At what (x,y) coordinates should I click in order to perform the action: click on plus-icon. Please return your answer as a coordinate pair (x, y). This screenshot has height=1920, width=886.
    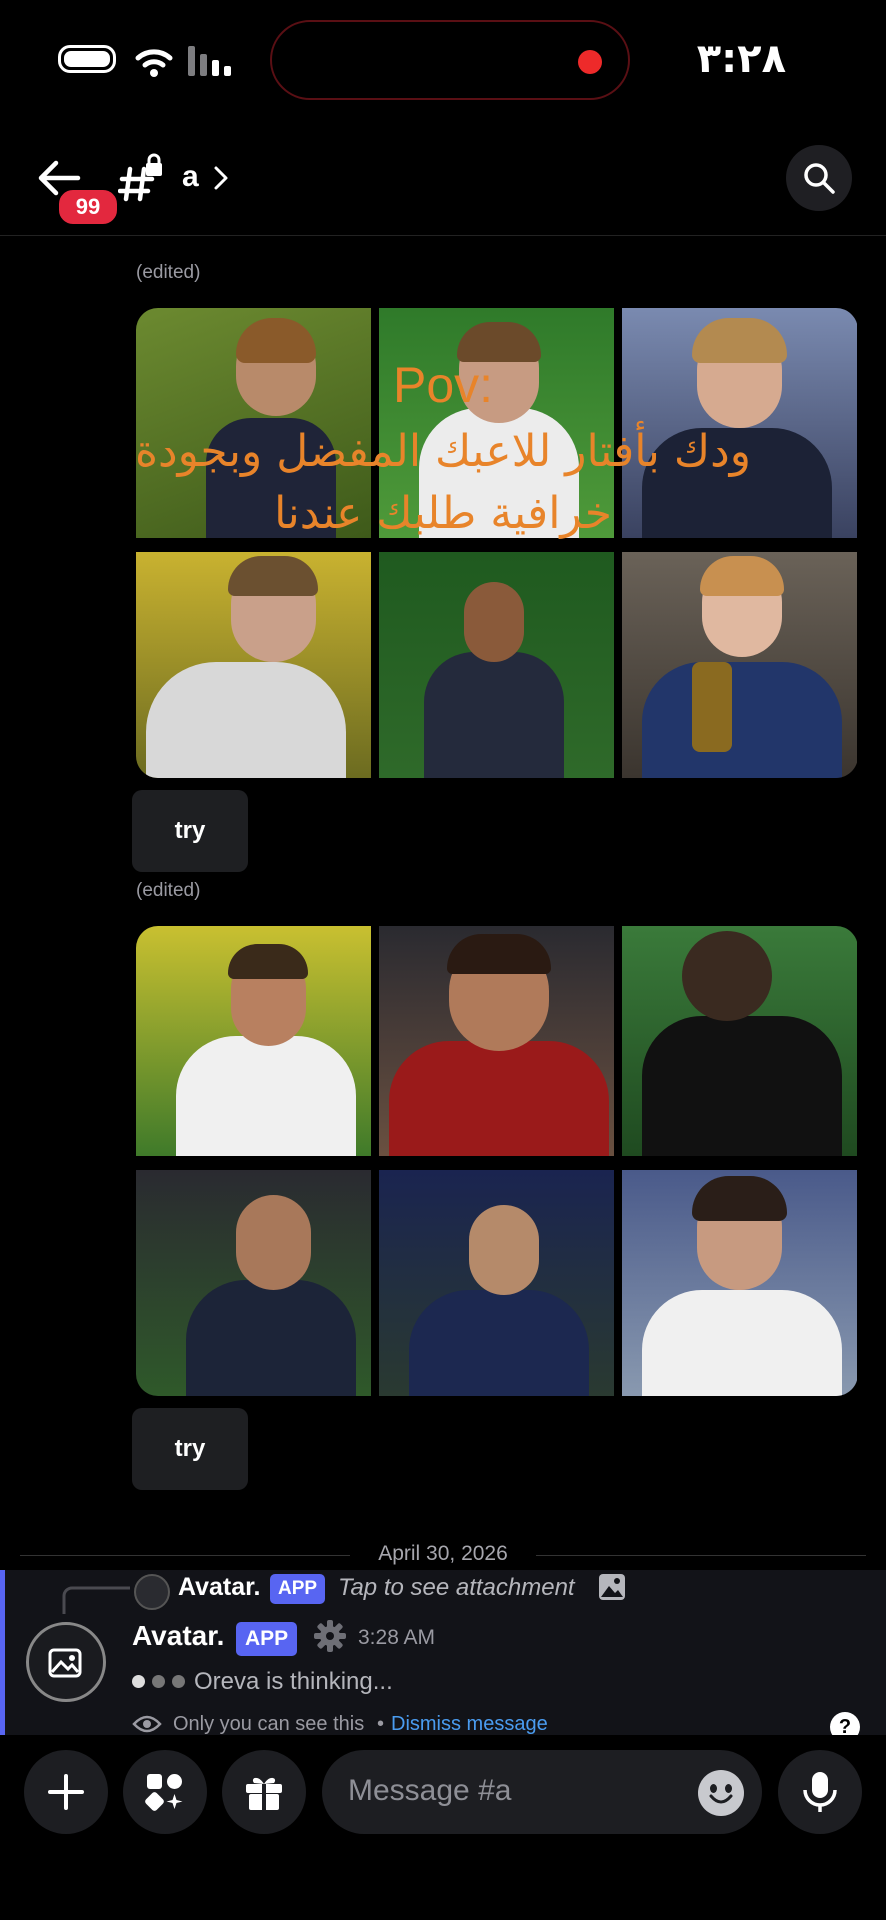
    Looking at the image, I should click on (66, 1792).